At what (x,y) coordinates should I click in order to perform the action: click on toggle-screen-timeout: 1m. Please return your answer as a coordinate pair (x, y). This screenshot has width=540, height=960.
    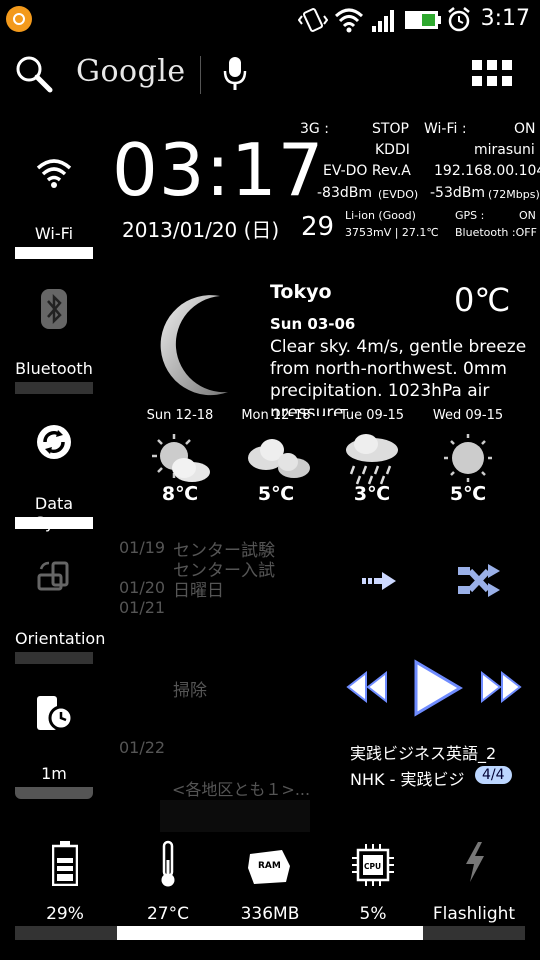
    Looking at the image, I should click on (54, 746).